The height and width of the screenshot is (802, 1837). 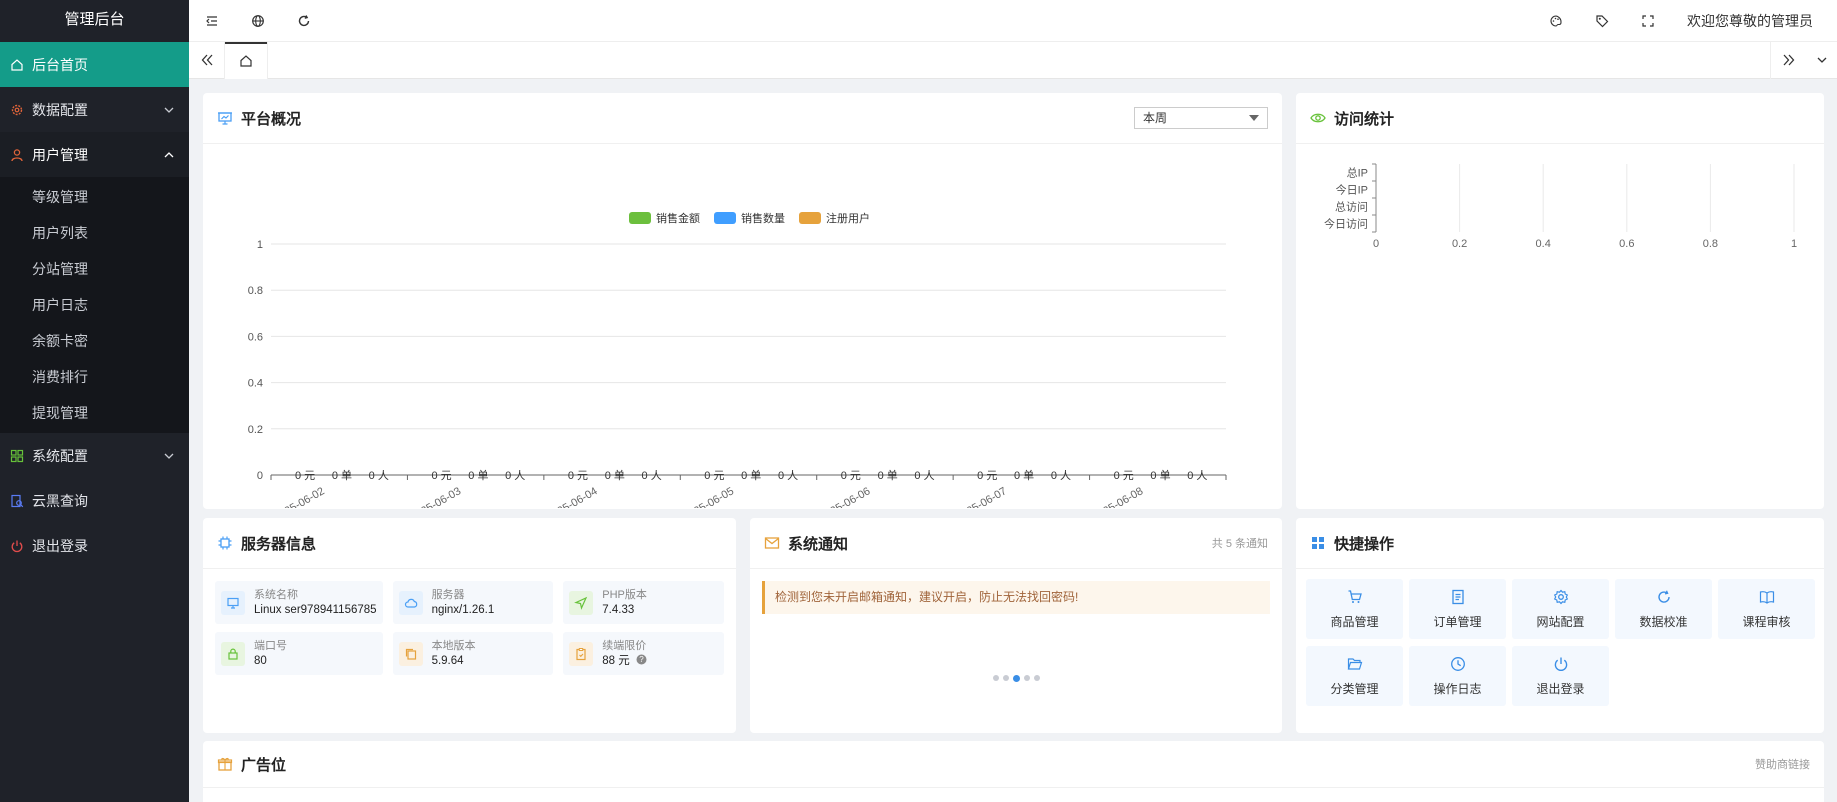 I want to click on document-icon, so click(x=1458, y=597).